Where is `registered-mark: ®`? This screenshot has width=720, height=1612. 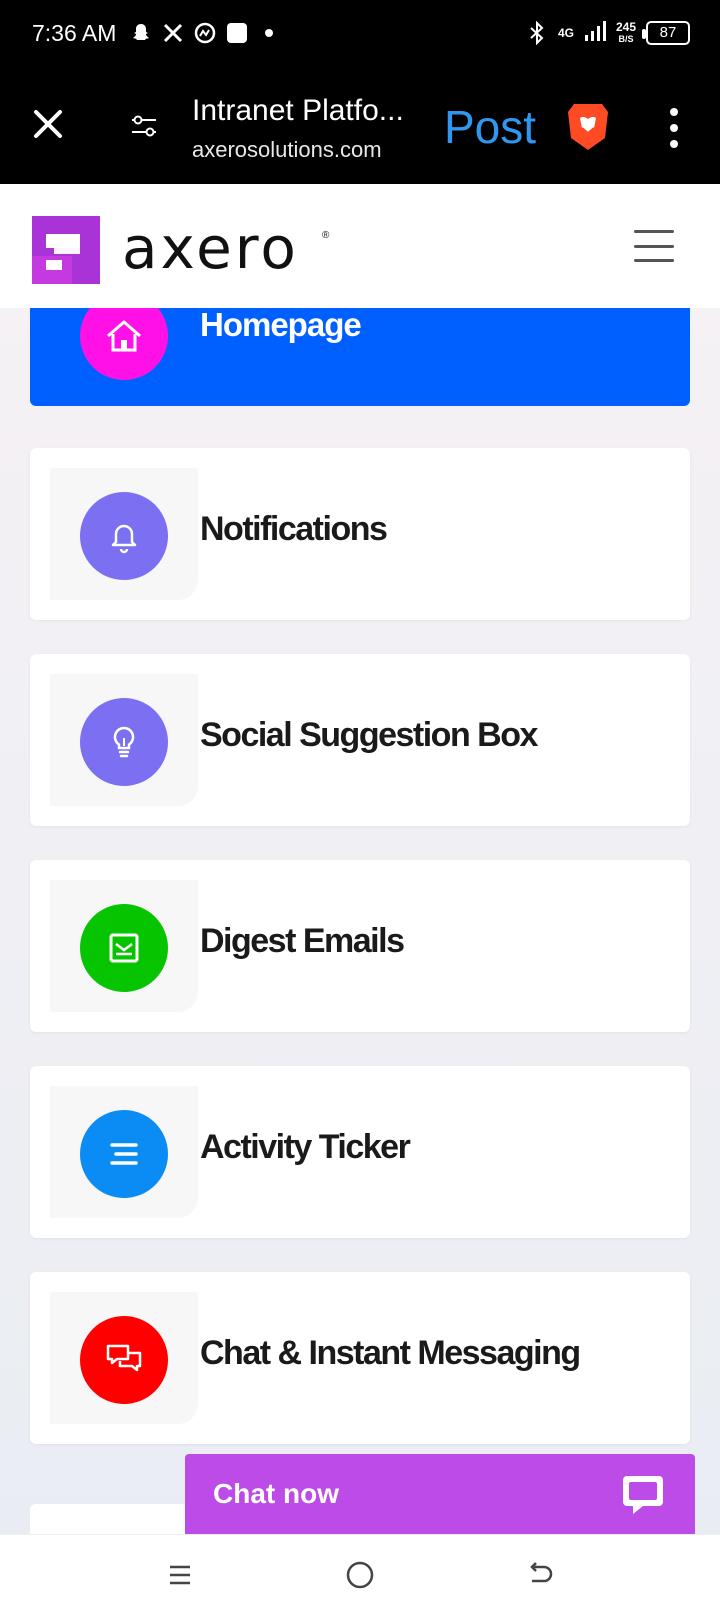
registered-mark: ® is located at coordinates (326, 235).